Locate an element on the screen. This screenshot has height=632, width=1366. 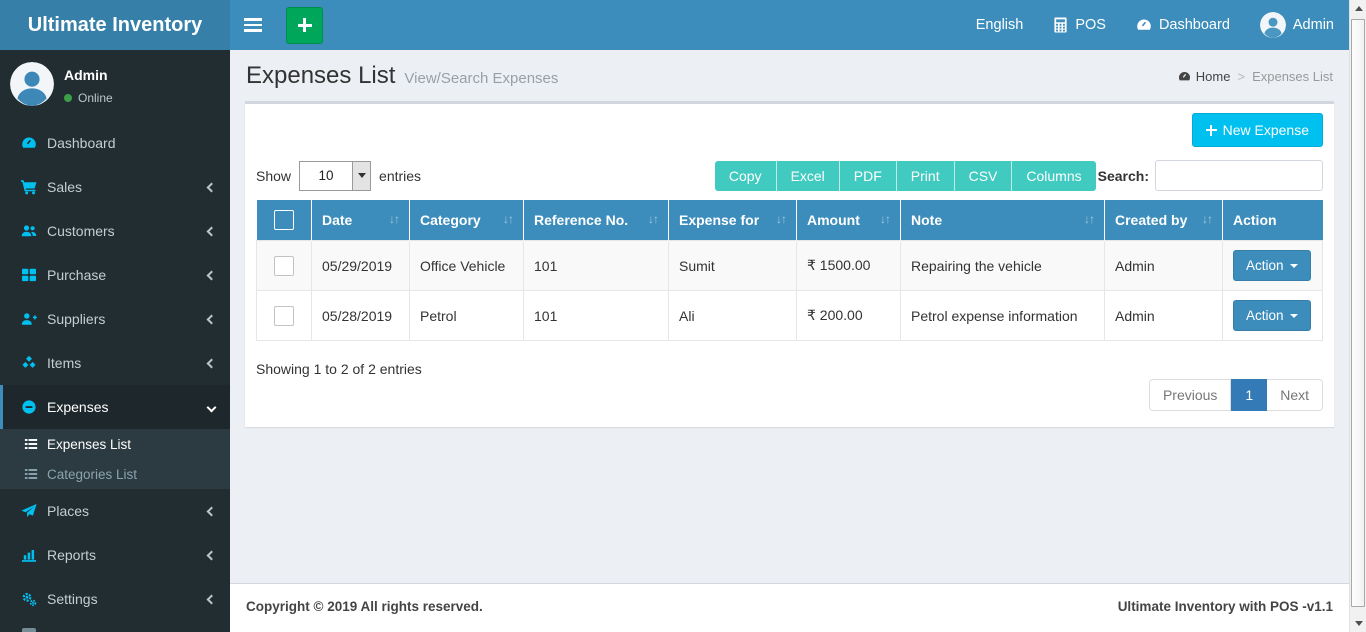
users-icon is located at coordinates (29, 231).